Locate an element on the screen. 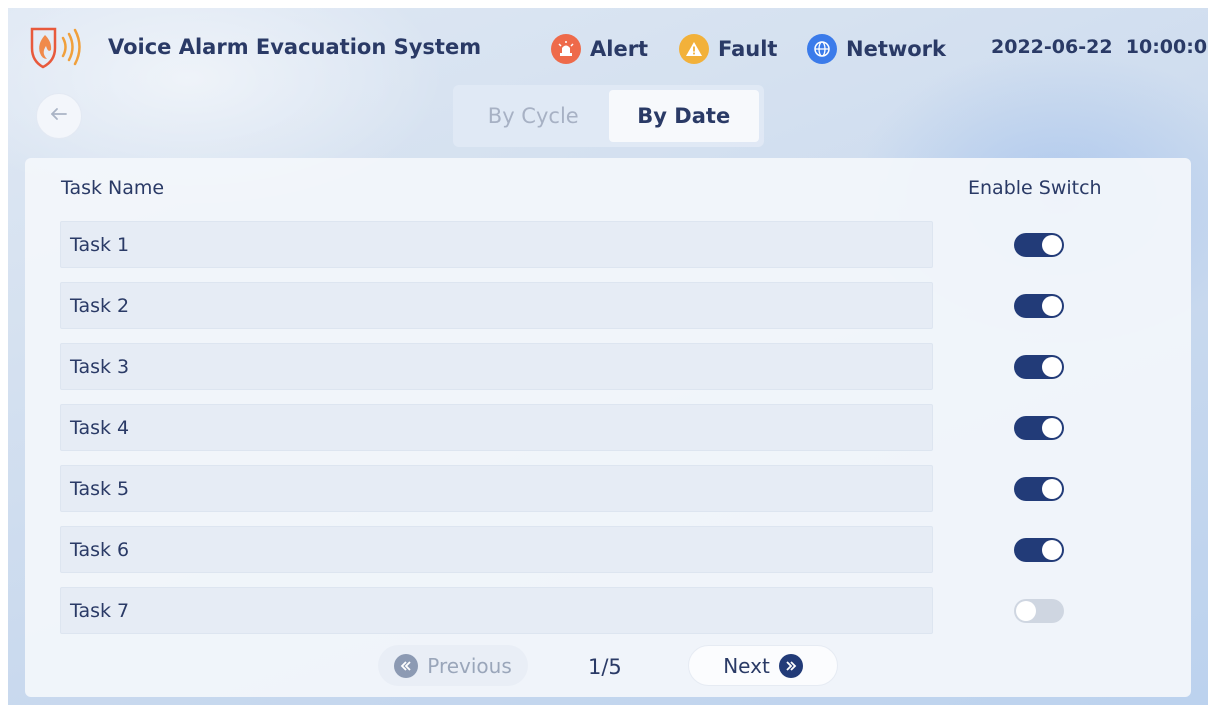 The image size is (1210, 706). task-name: Task 5 is located at coordinates (100, 489).